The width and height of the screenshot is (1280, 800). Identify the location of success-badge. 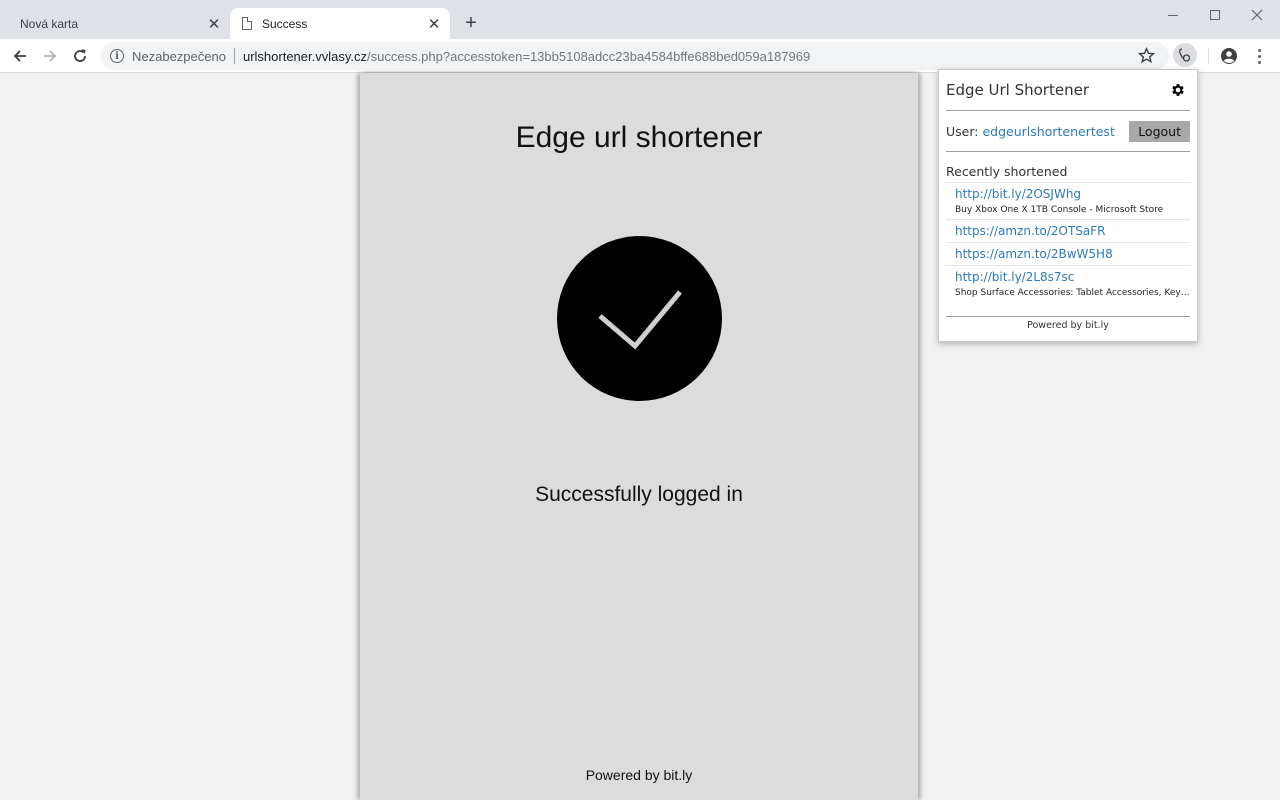
(639, 318).